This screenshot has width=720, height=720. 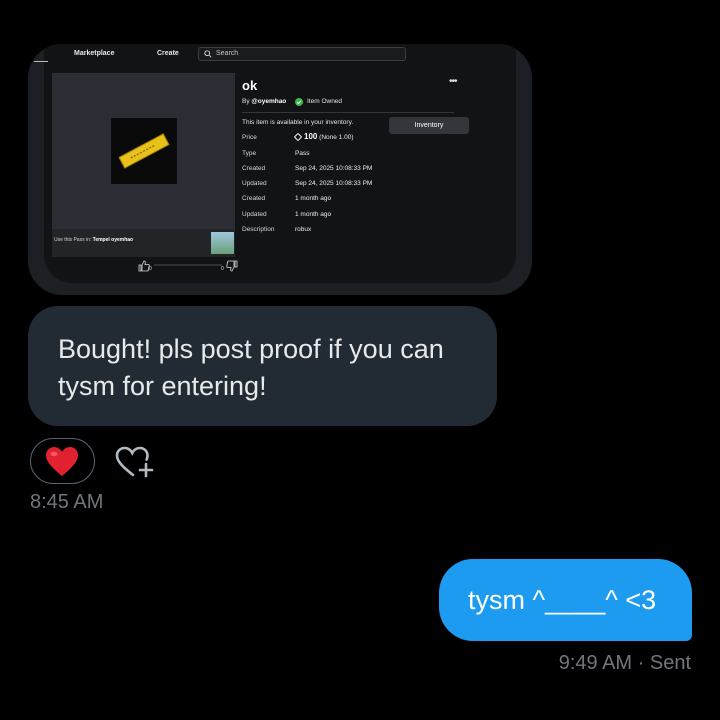 What do you see at coordinates (323, 137) in the screenshot?
I see `detail-value-price: 100 (None 1.00)` at bounding box center [323, 137].